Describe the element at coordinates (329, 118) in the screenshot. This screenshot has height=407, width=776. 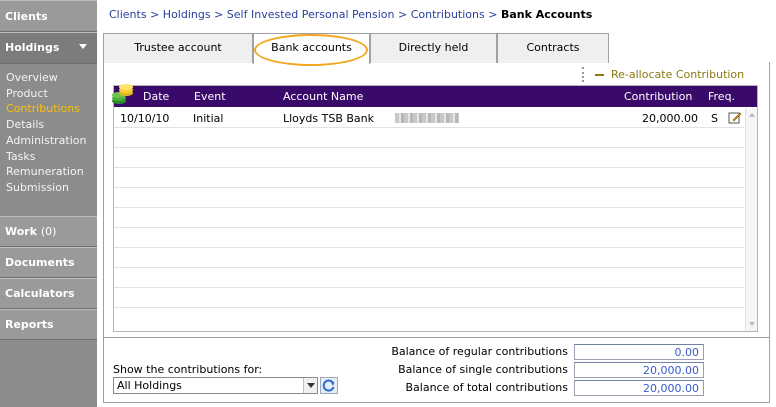
I see `cell-account: Lloyds TSB Bank` at that location.